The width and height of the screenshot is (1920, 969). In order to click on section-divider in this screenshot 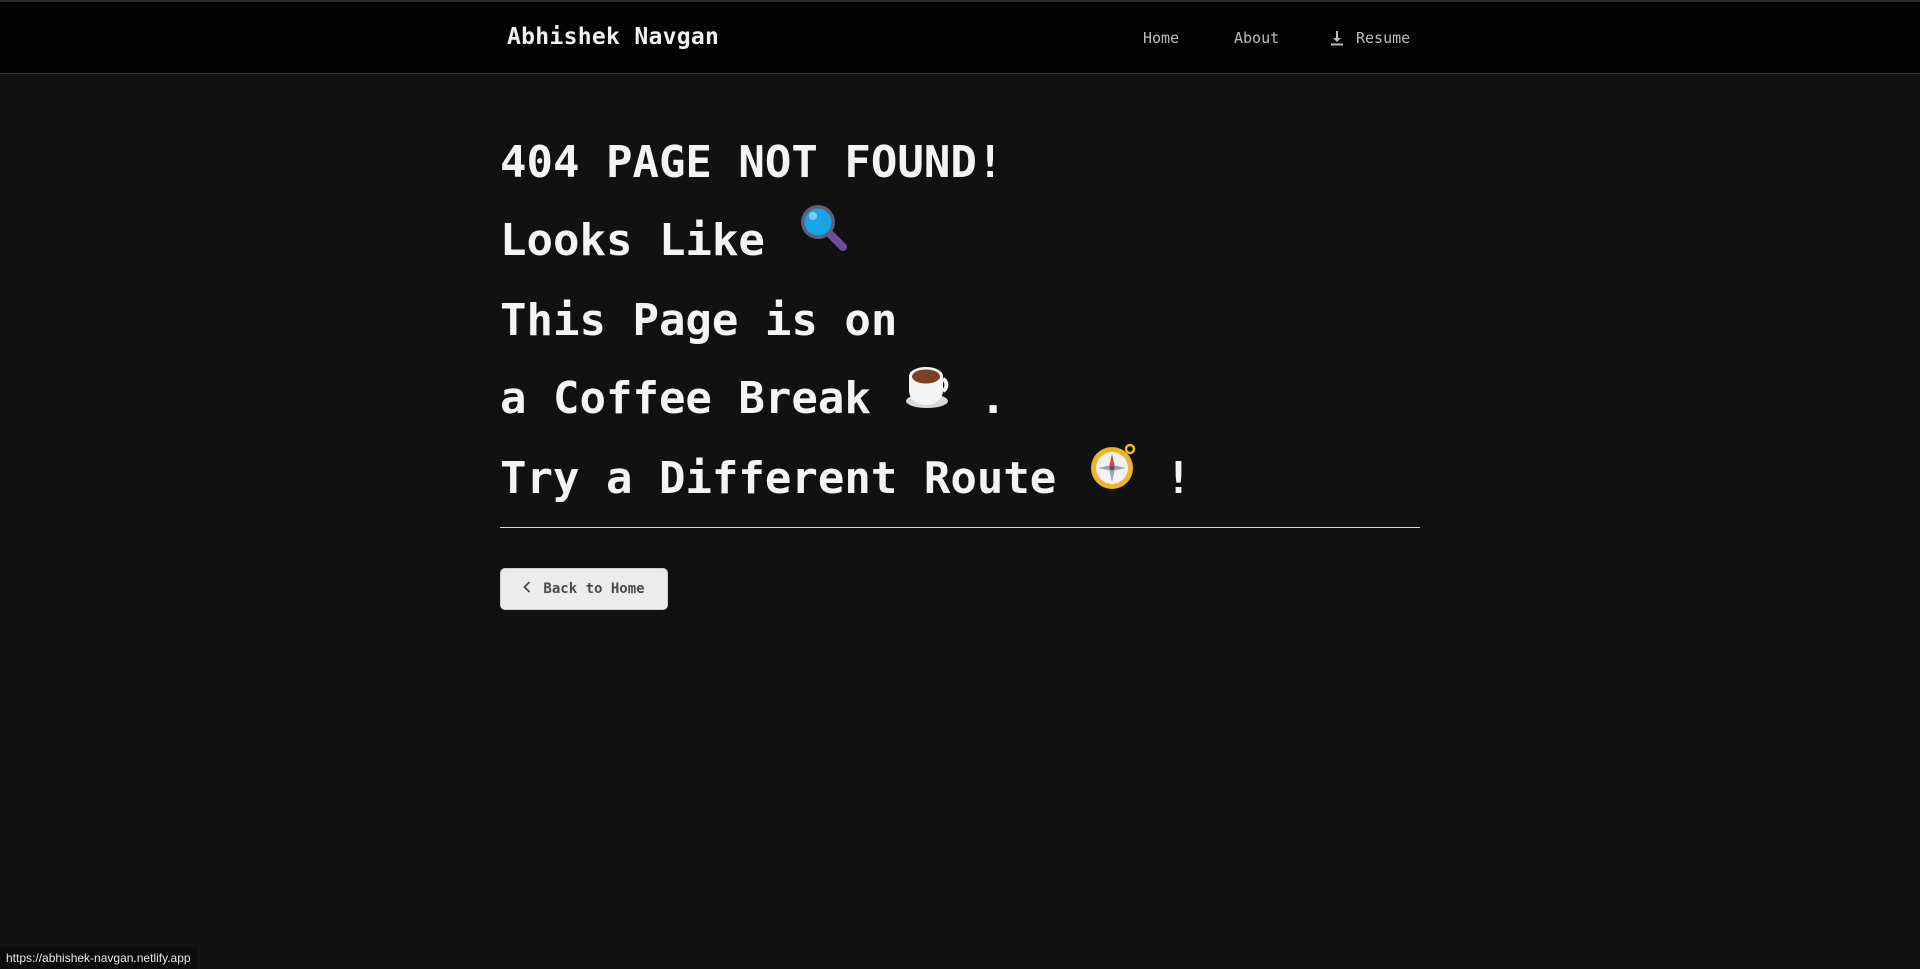, I will do `click(960, 527)`.